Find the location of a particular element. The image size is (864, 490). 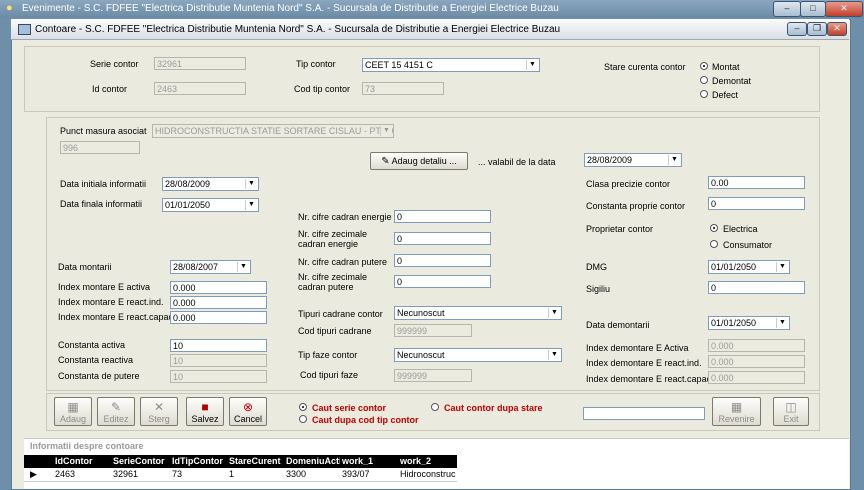

exit-door-icon: ◫ is located at coordinates (791, 407).